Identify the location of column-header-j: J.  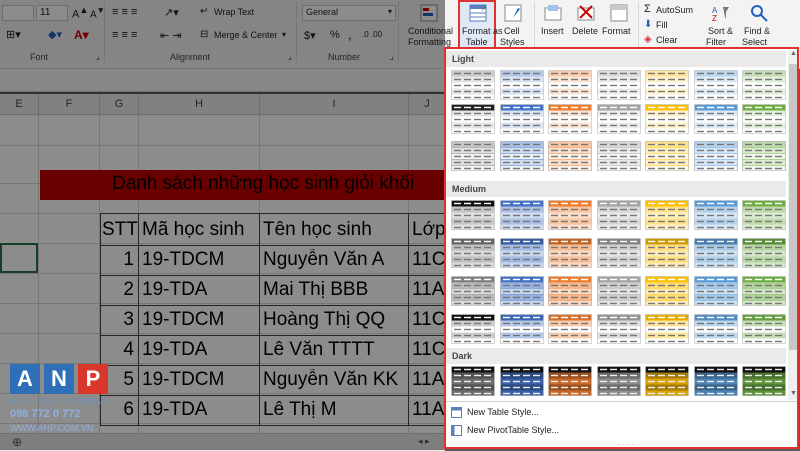
(427, 104).